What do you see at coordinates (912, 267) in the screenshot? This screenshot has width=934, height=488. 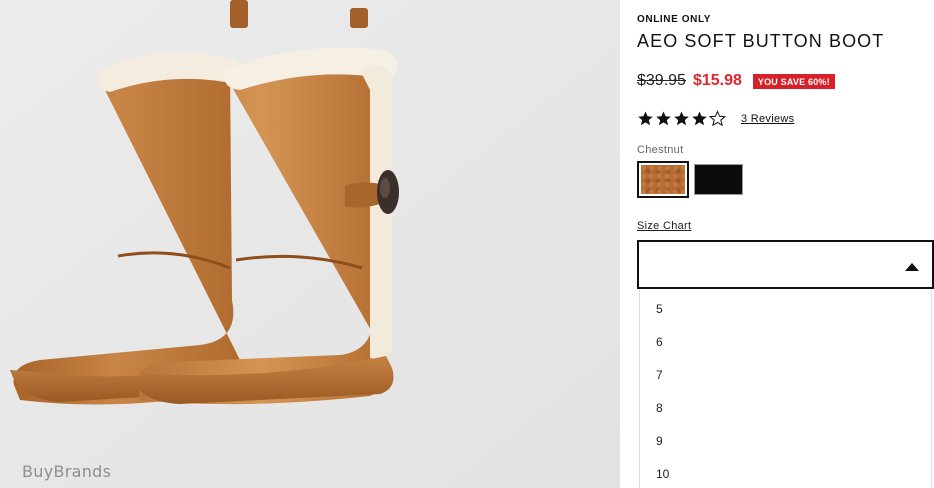 I see `caret-up-icon` at bounding box center [912, 267].